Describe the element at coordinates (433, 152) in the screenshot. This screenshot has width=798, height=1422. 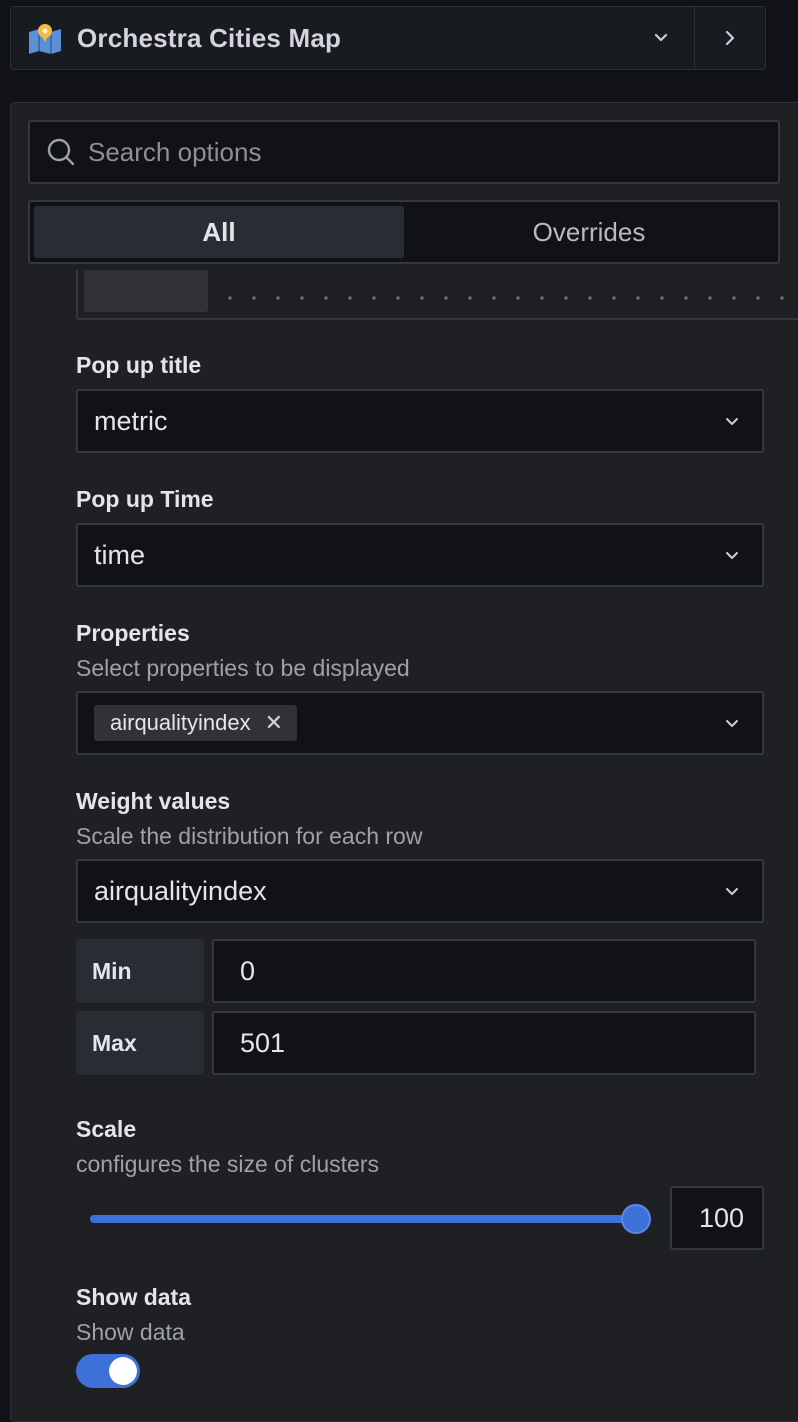
I see `search-input` at that location.